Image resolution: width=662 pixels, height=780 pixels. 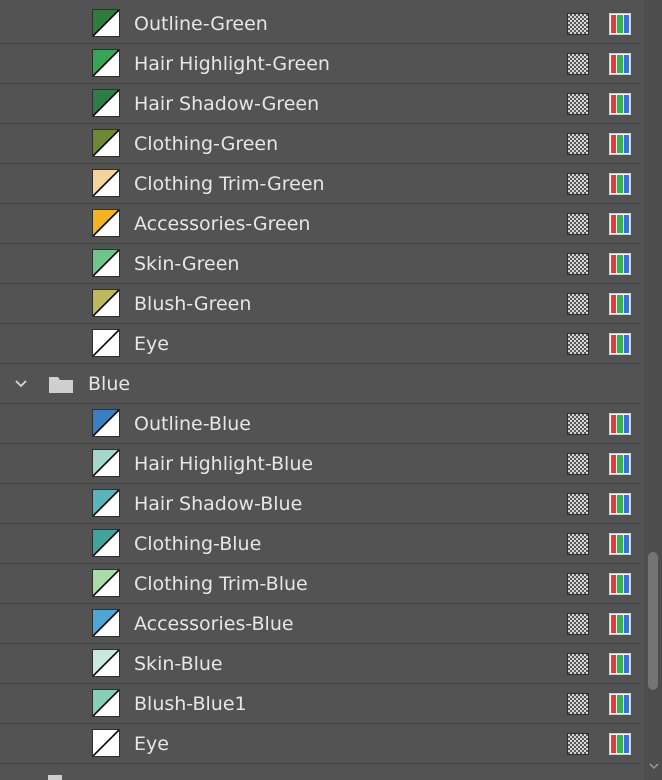 I want to click on swatch-label: Blush-Green, so click(x=193, y=304).